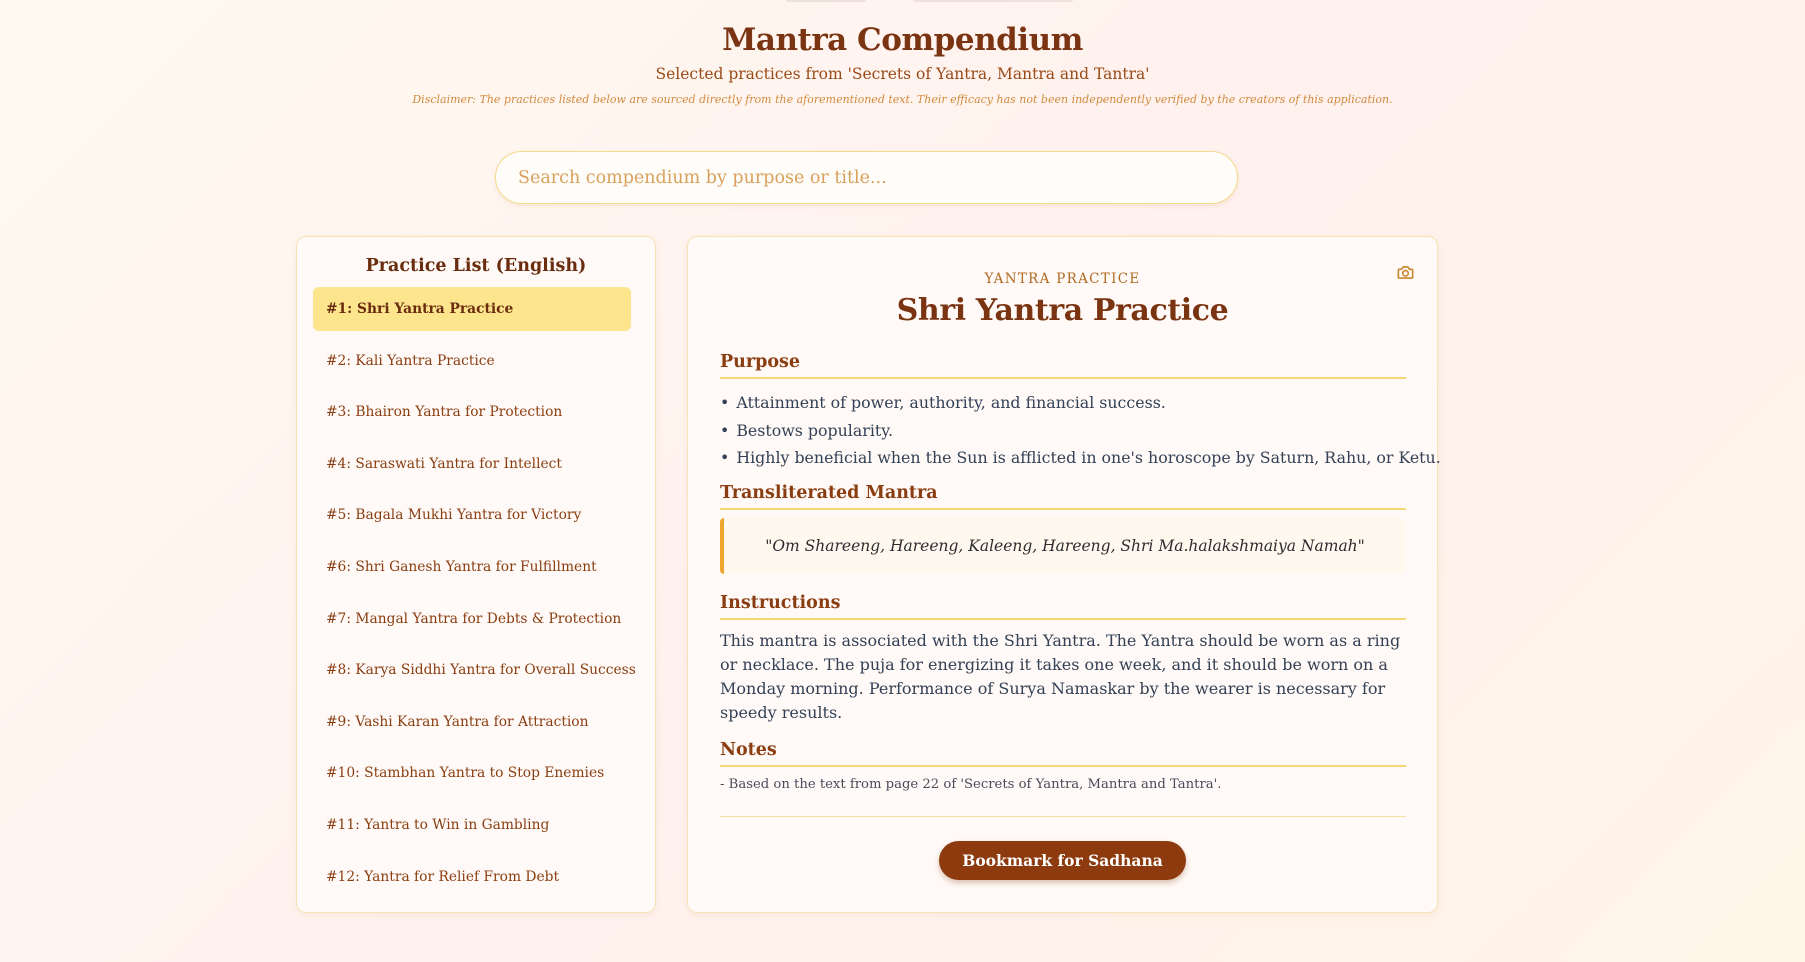 This screenshot has width=1805, height=962. What do you see at coordinates (1405, 272) in the screenshot?
I see `camera-icon` at bounding box center [1405, 272].